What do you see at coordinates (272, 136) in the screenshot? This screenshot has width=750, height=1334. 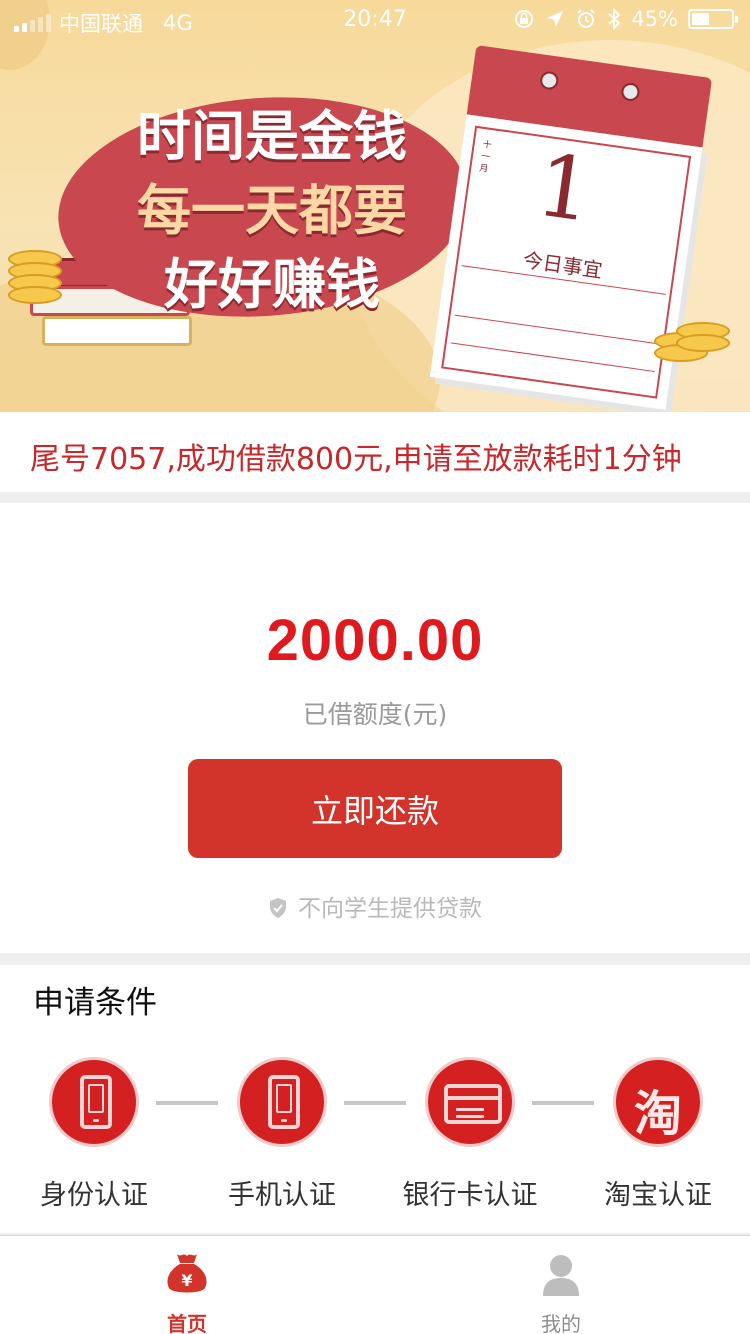 I see `slogan-line: 时间是金钱` at bounding box center [272, 136].